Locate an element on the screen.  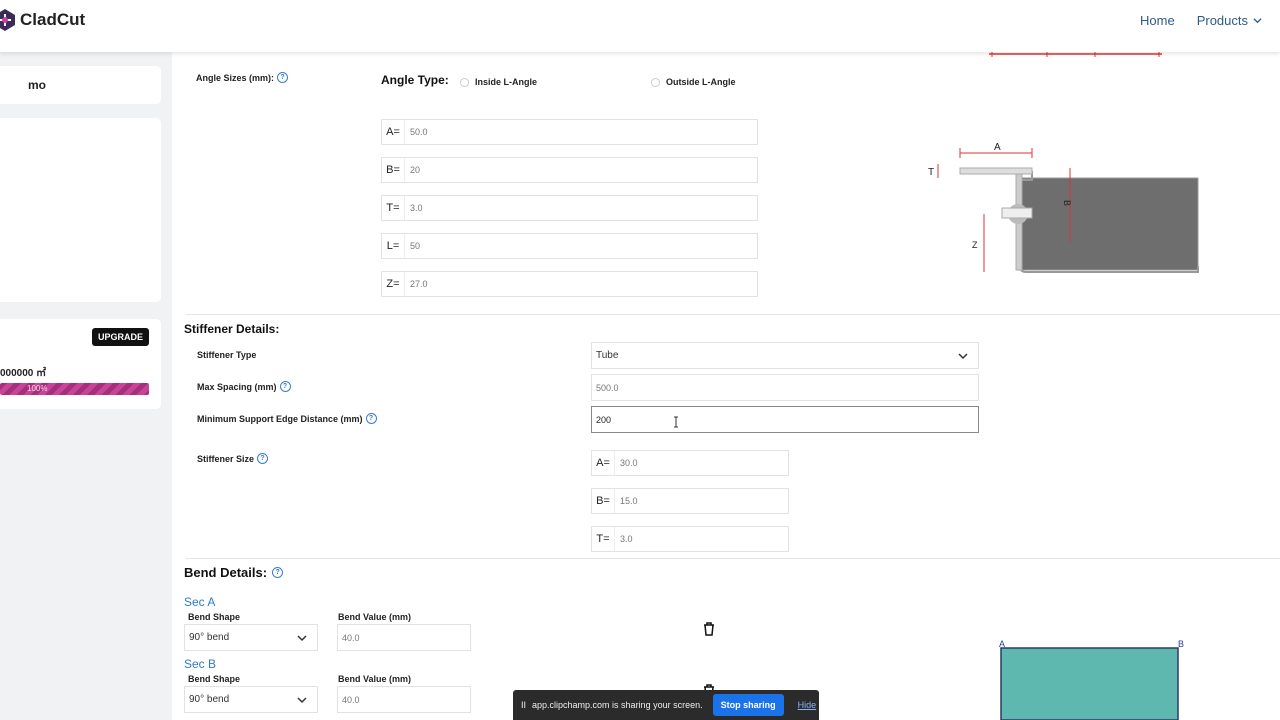
diagram-label-z: Z is located at coordinates (975, 245).